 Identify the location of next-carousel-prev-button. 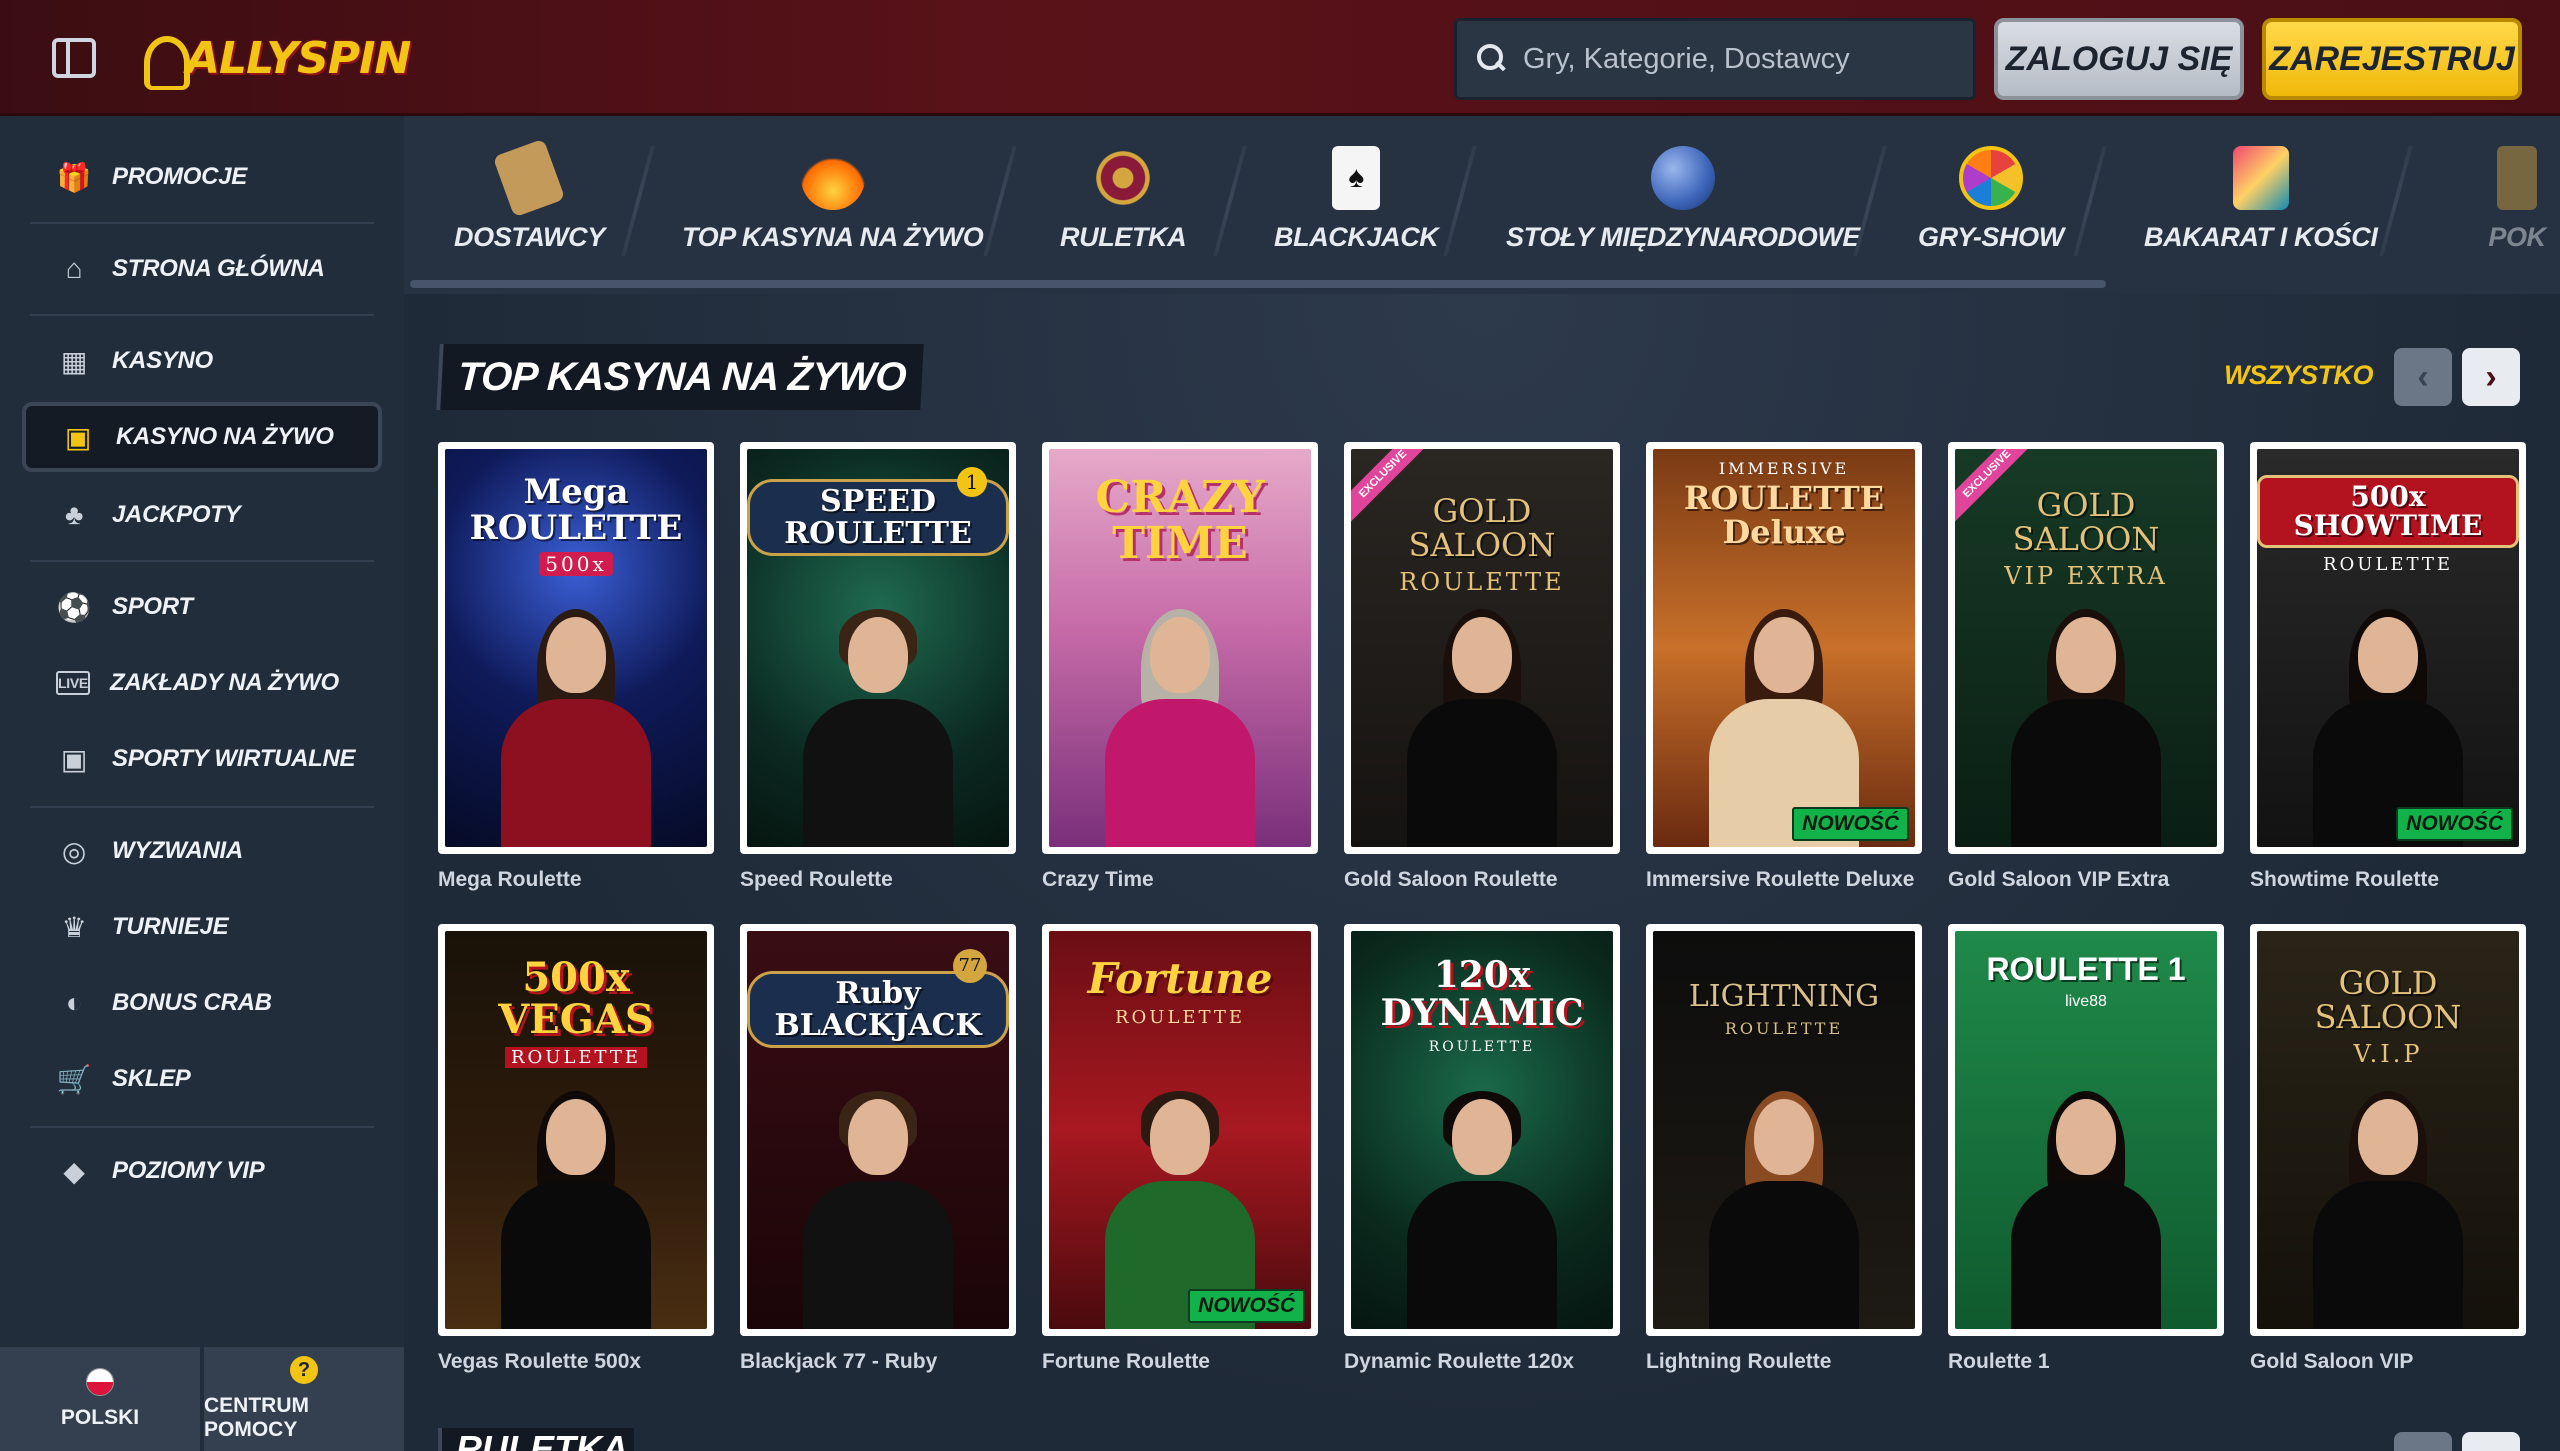
(2423, 1441).